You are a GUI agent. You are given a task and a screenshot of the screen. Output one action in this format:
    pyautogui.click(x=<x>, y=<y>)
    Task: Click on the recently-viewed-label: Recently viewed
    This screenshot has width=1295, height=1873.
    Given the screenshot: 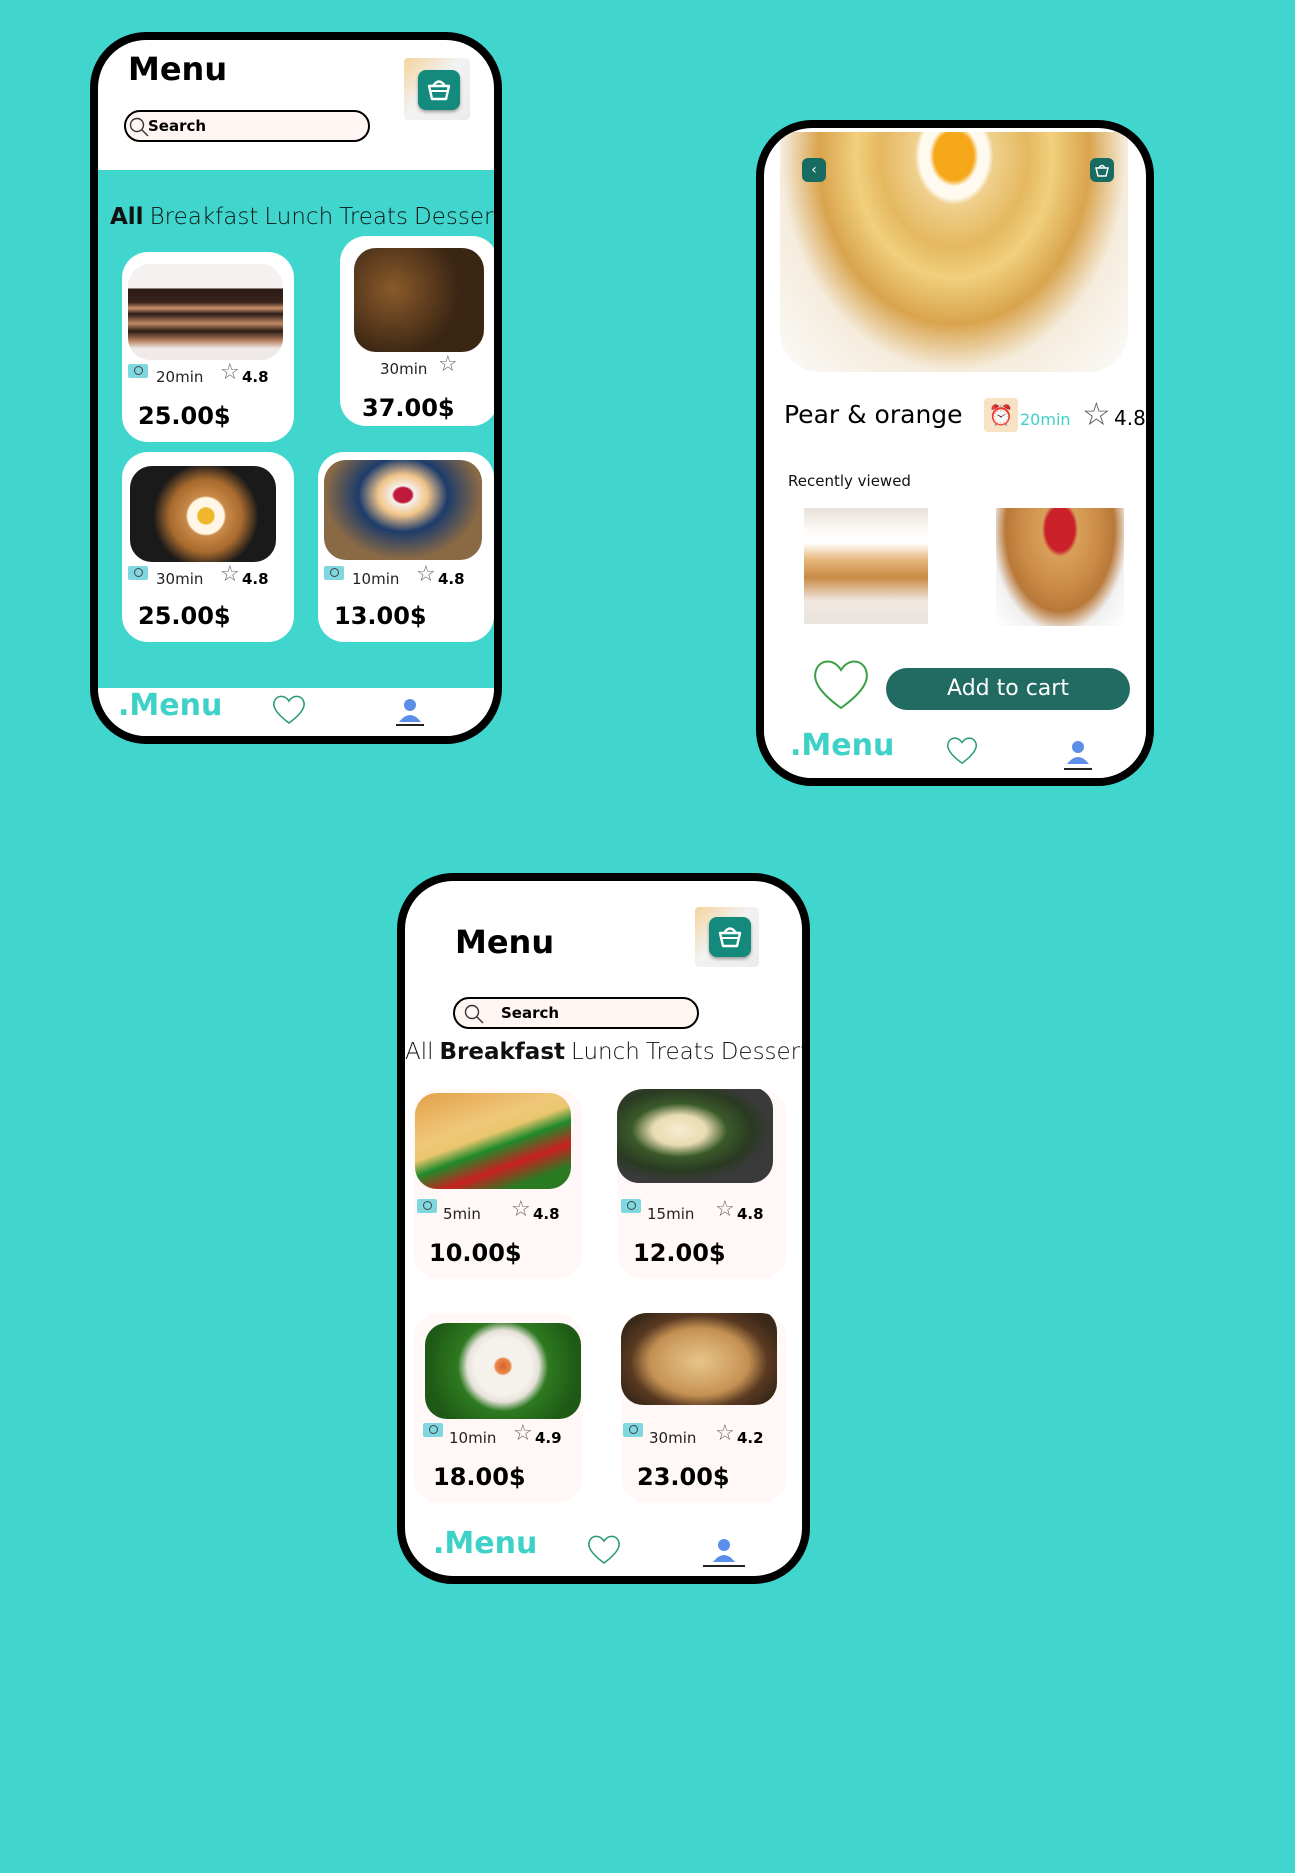 What is the action you would take?
    pyautogui.click(x=849, y=481)
    